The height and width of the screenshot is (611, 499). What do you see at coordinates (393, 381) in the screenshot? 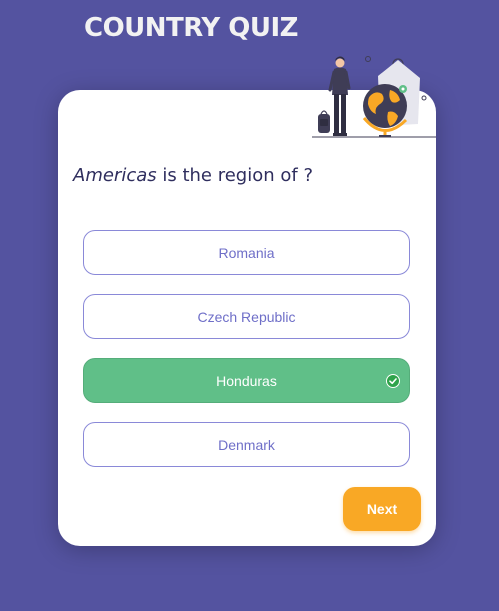
I see `check-circle-icon` at bounding box center [393, 381].